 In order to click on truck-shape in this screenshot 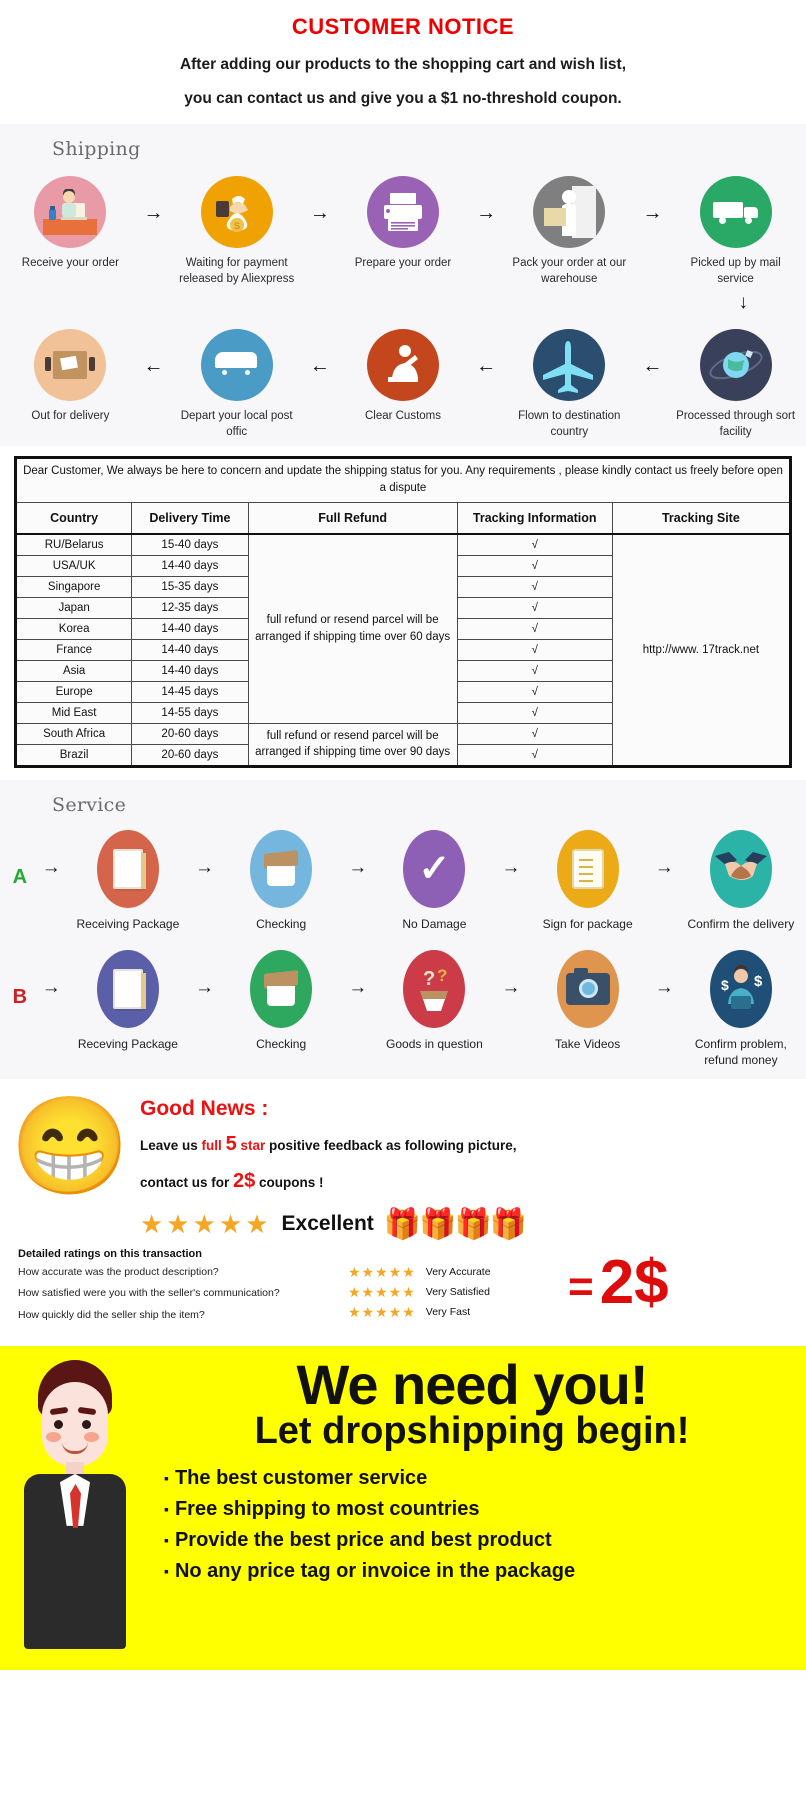, I will do `click(735, 212)`.